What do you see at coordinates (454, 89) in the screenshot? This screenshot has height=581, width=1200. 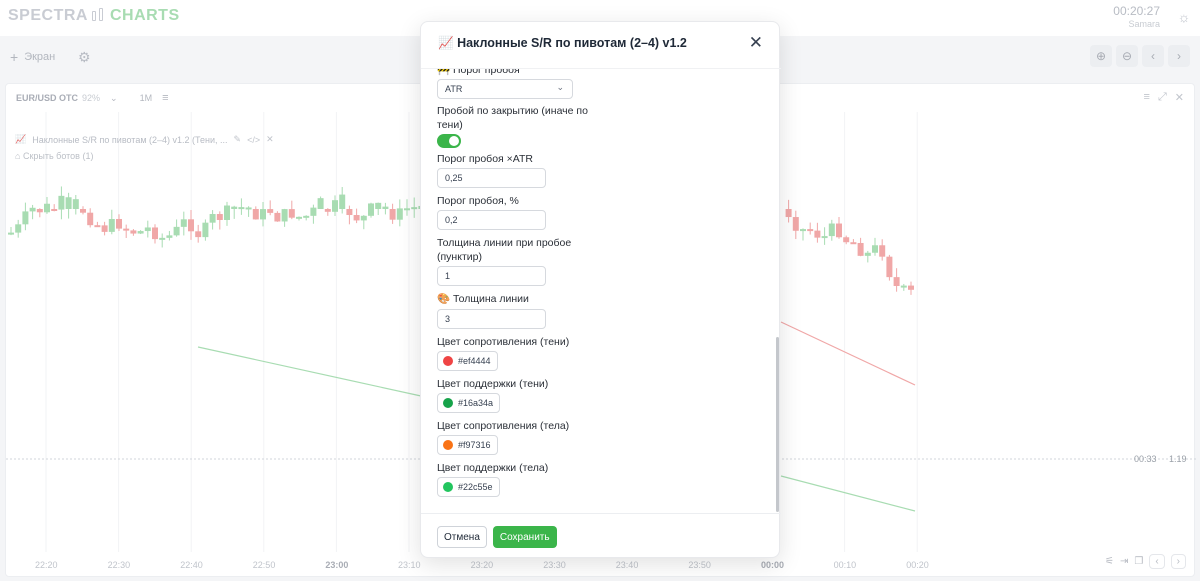 I see `breakout-threshold-value: ATR` at bounding box center [454, 89].